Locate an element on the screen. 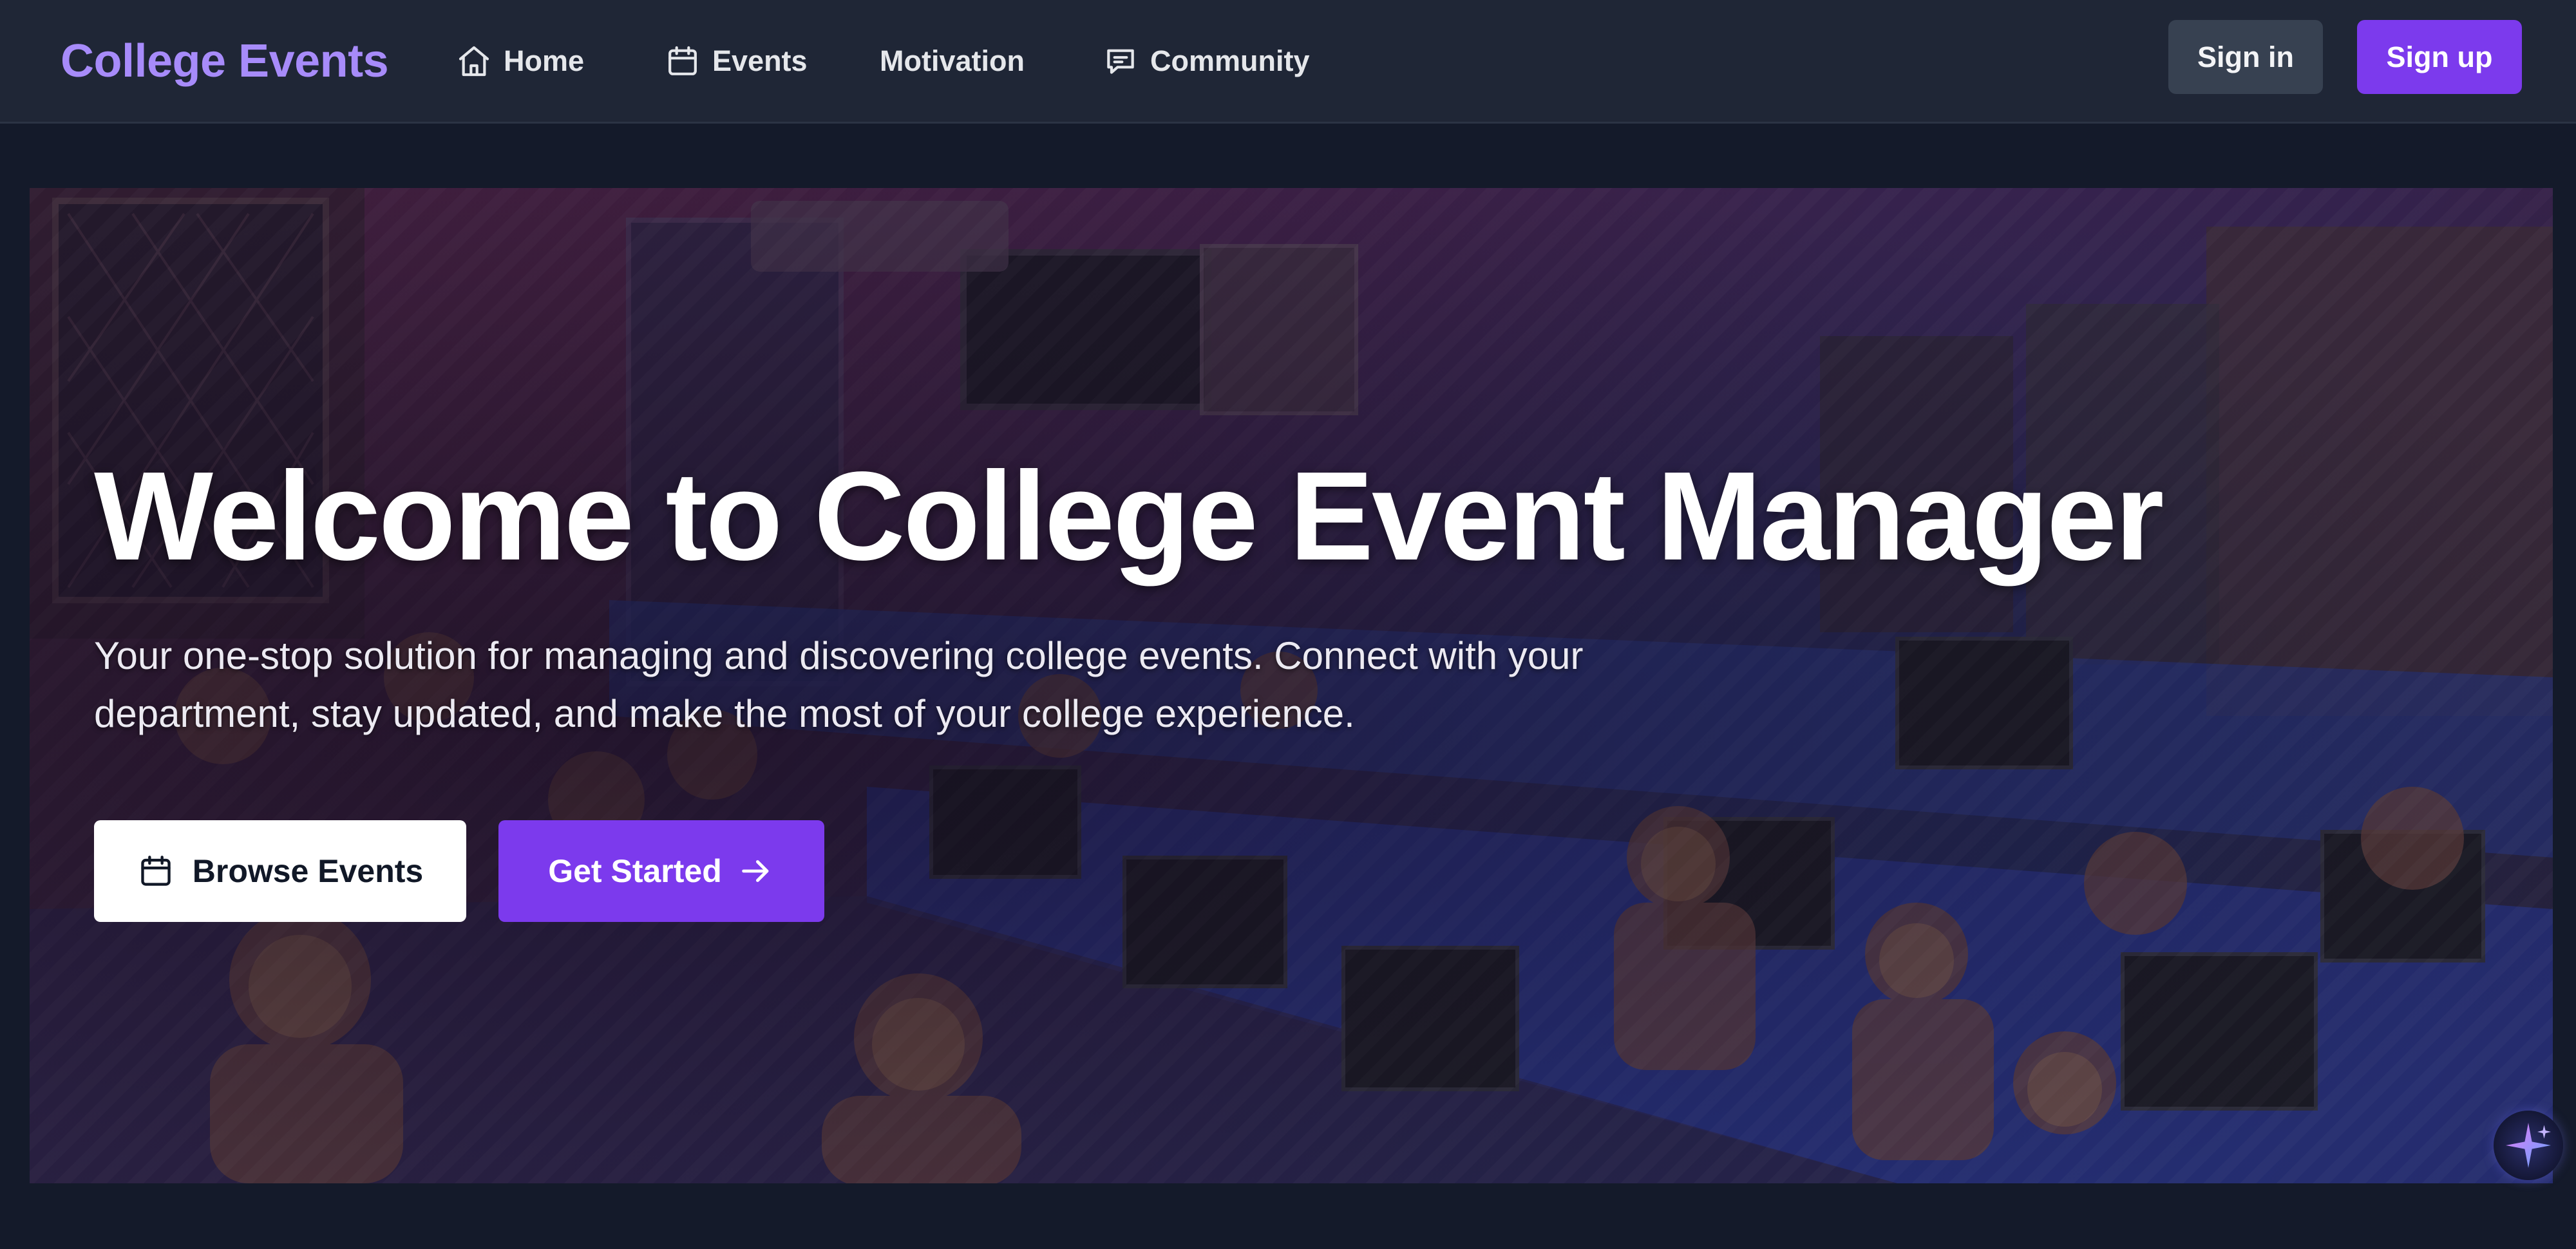  hero-title: Welcome to College Event Manager is located at coordinates (1129, 516).